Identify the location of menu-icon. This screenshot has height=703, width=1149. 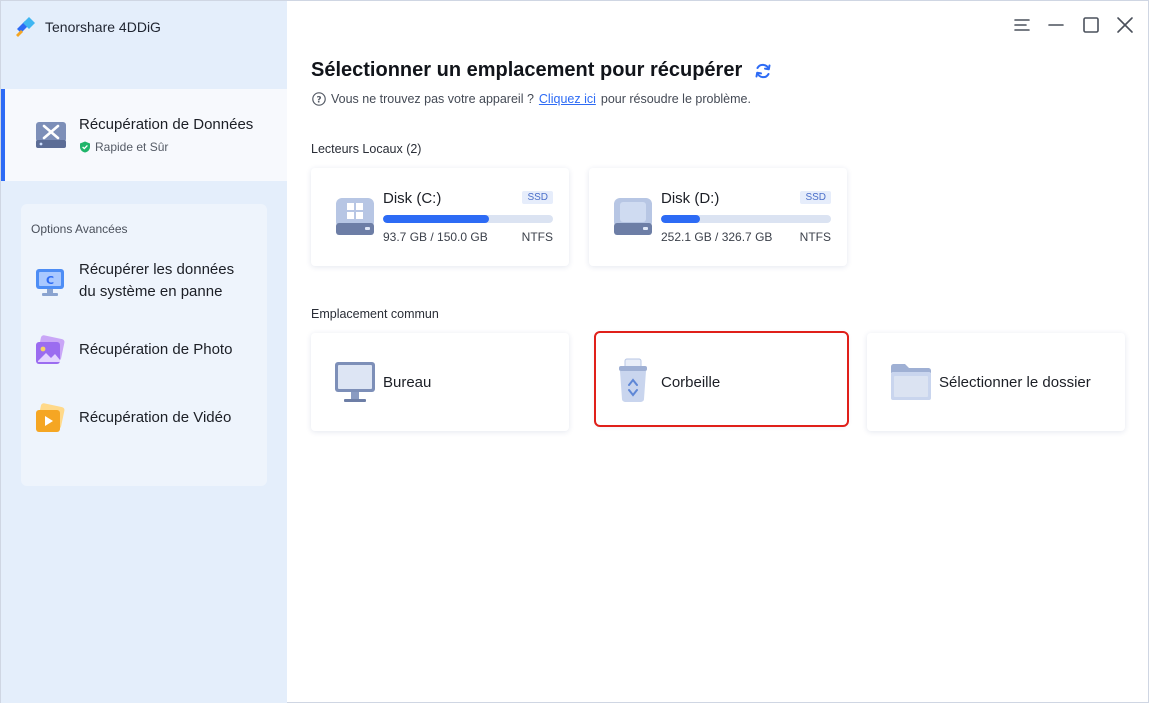
(1022, 25).